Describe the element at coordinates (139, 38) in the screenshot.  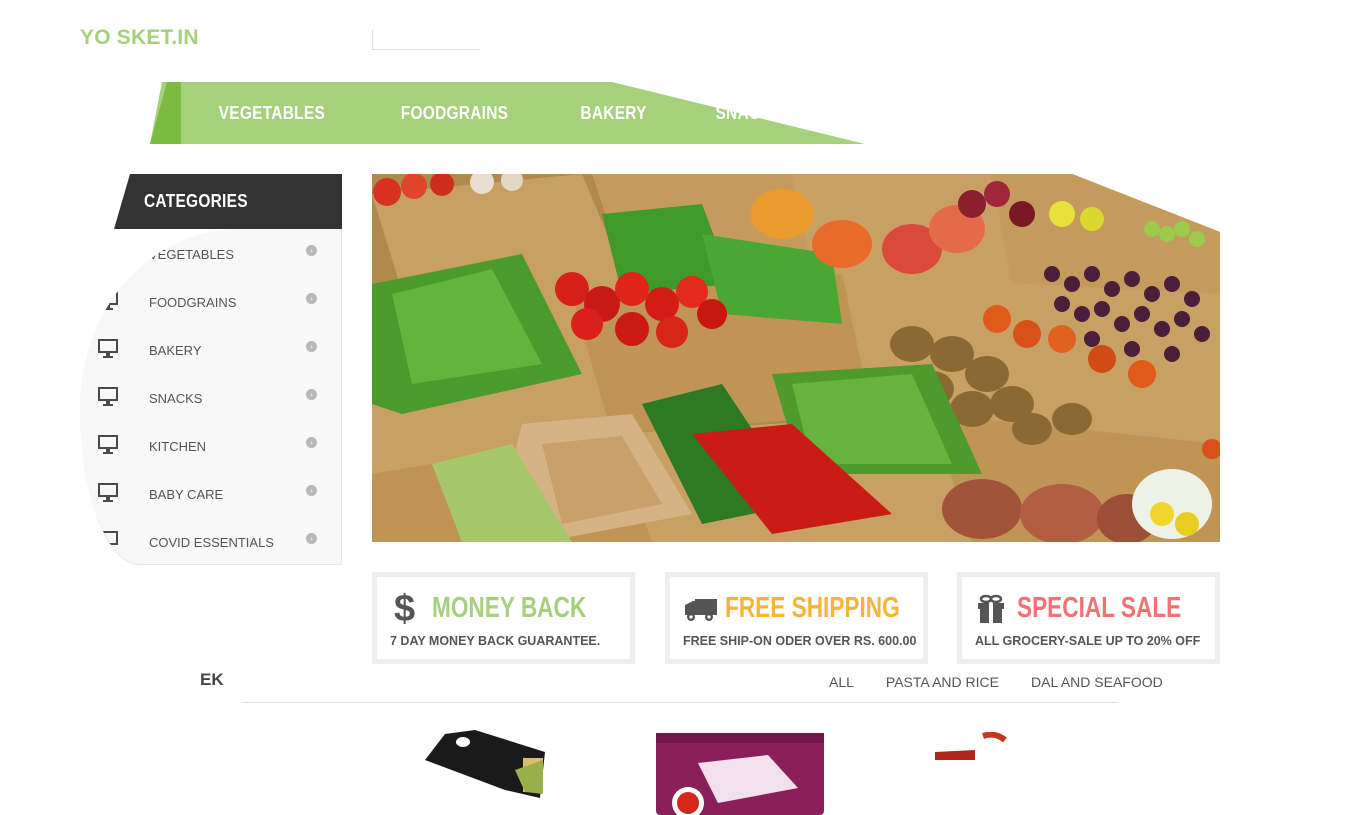
I see `site-logo: YO SKET.IN` at that location.